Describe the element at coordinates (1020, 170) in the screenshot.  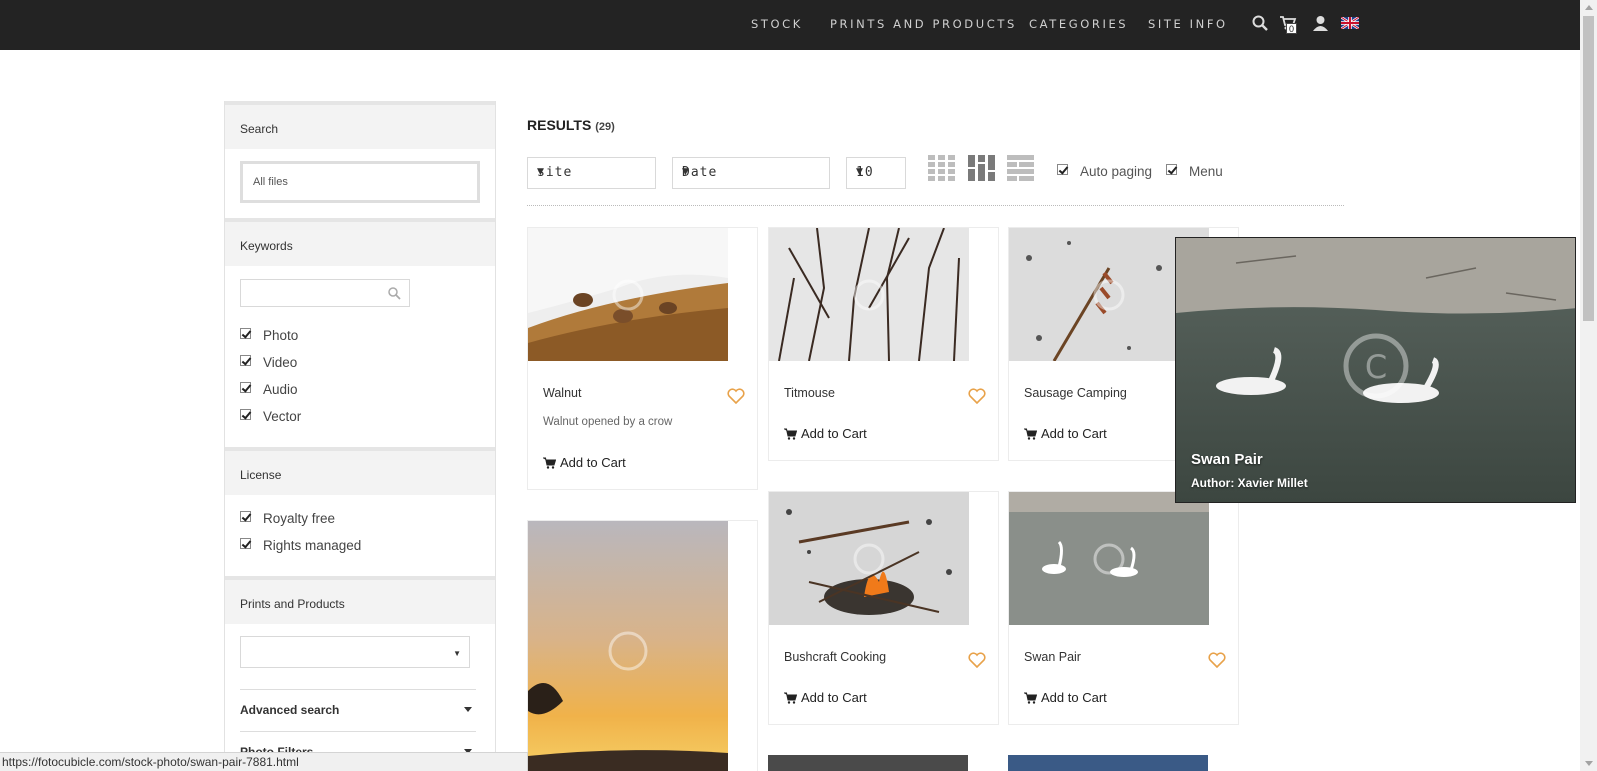
I see `list-view-icon` at that location.